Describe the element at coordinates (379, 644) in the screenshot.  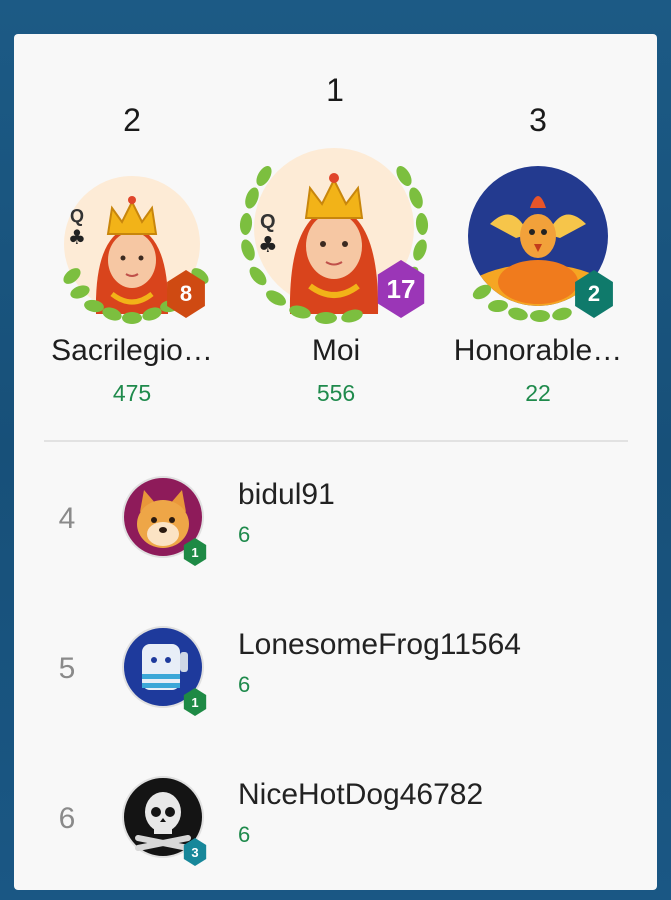
I see `player-name: LonesomeFrog11564` at that location.